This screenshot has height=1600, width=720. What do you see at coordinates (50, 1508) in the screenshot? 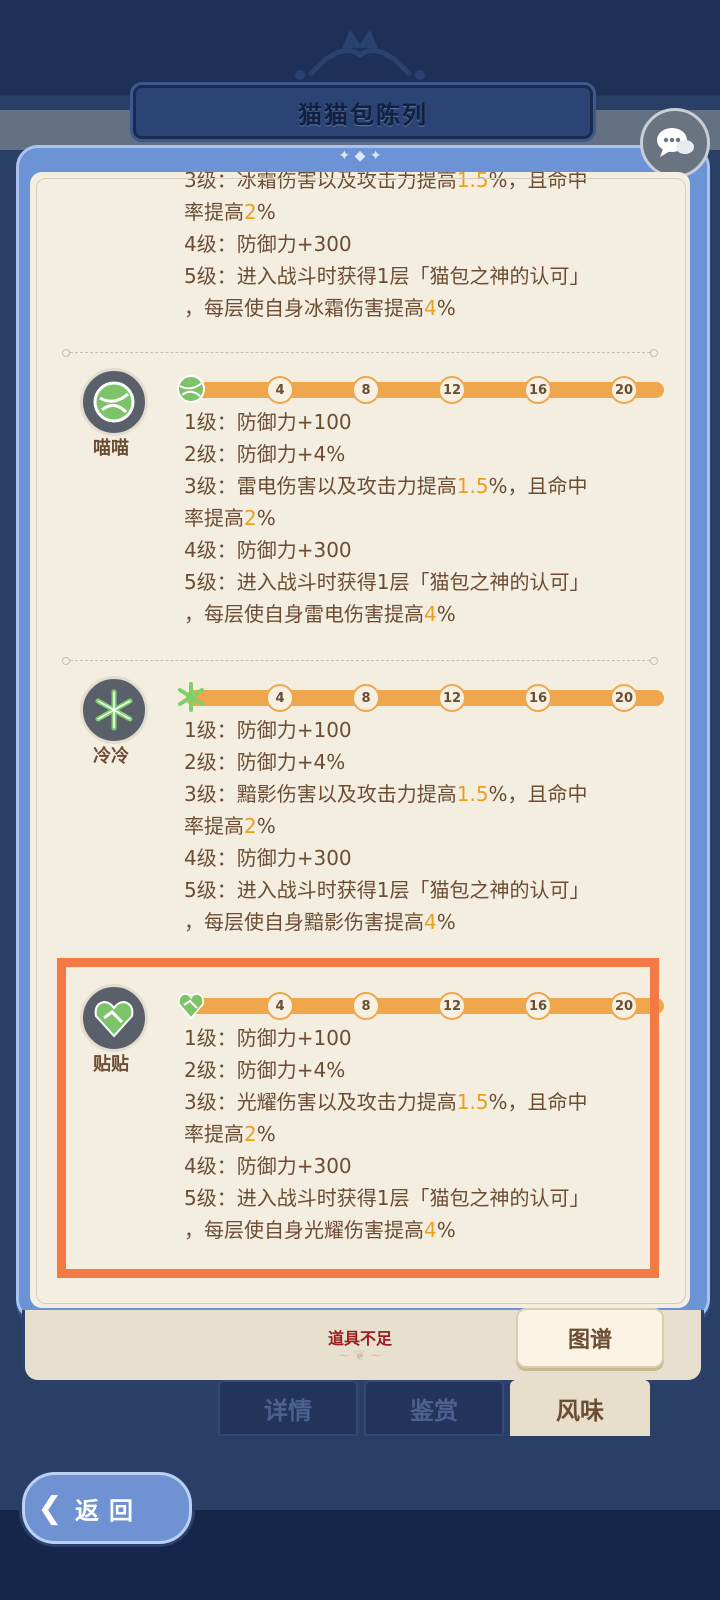
I see `back-arrow-icon: ❮` at bounding box center [50, 1508].